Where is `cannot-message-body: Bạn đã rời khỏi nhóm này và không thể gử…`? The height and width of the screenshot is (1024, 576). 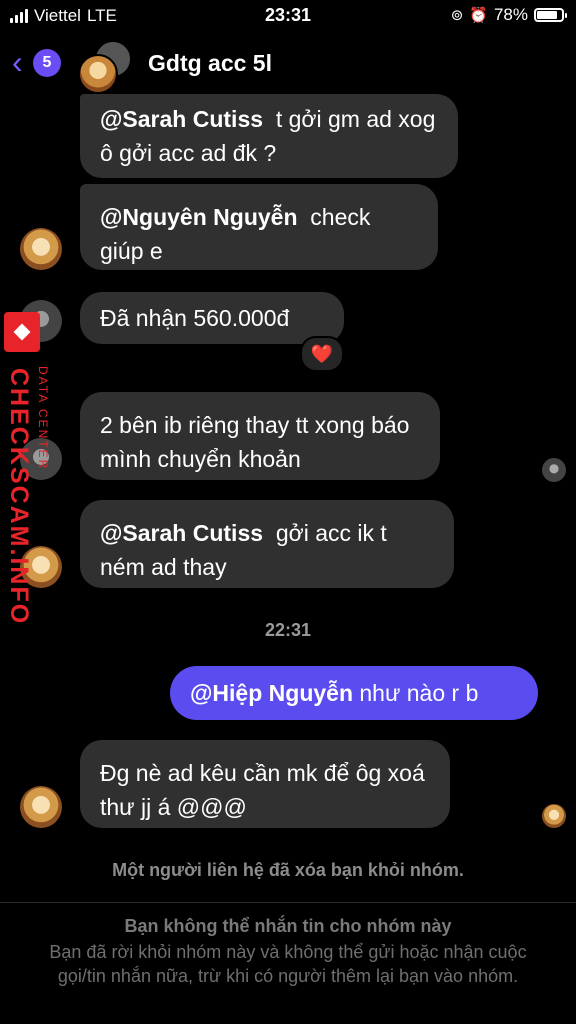
cannot-message-body: Bạn đã rời khỏi nhóm này và không thể gử… is located at coordinates (288, 964).